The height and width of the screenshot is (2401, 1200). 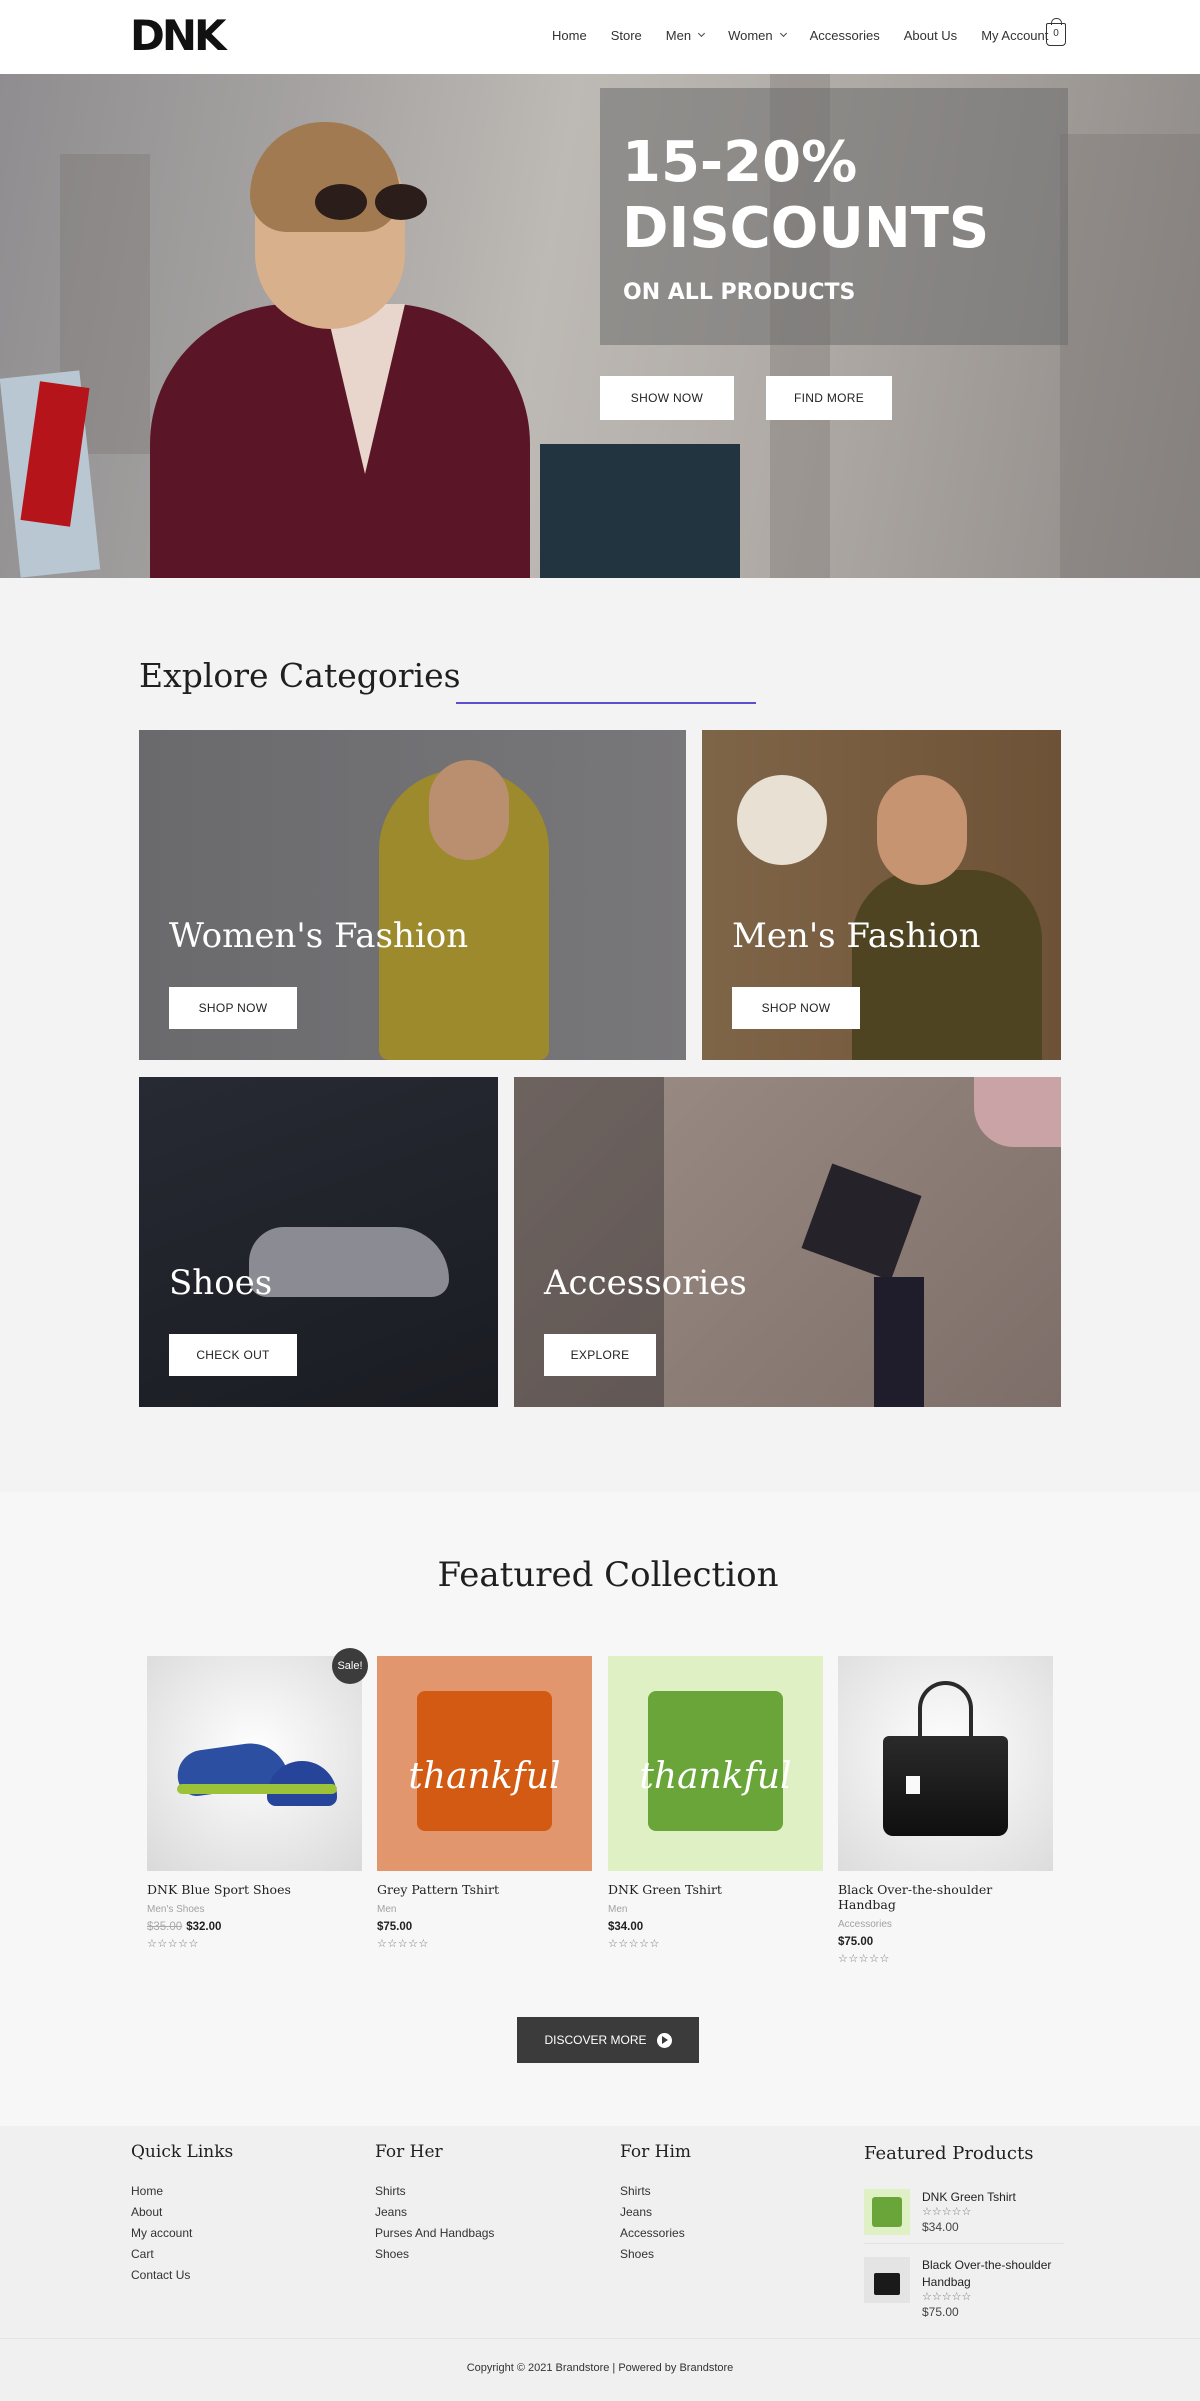 I want to click on footer-product-divider, so click(x=964, y=2243).